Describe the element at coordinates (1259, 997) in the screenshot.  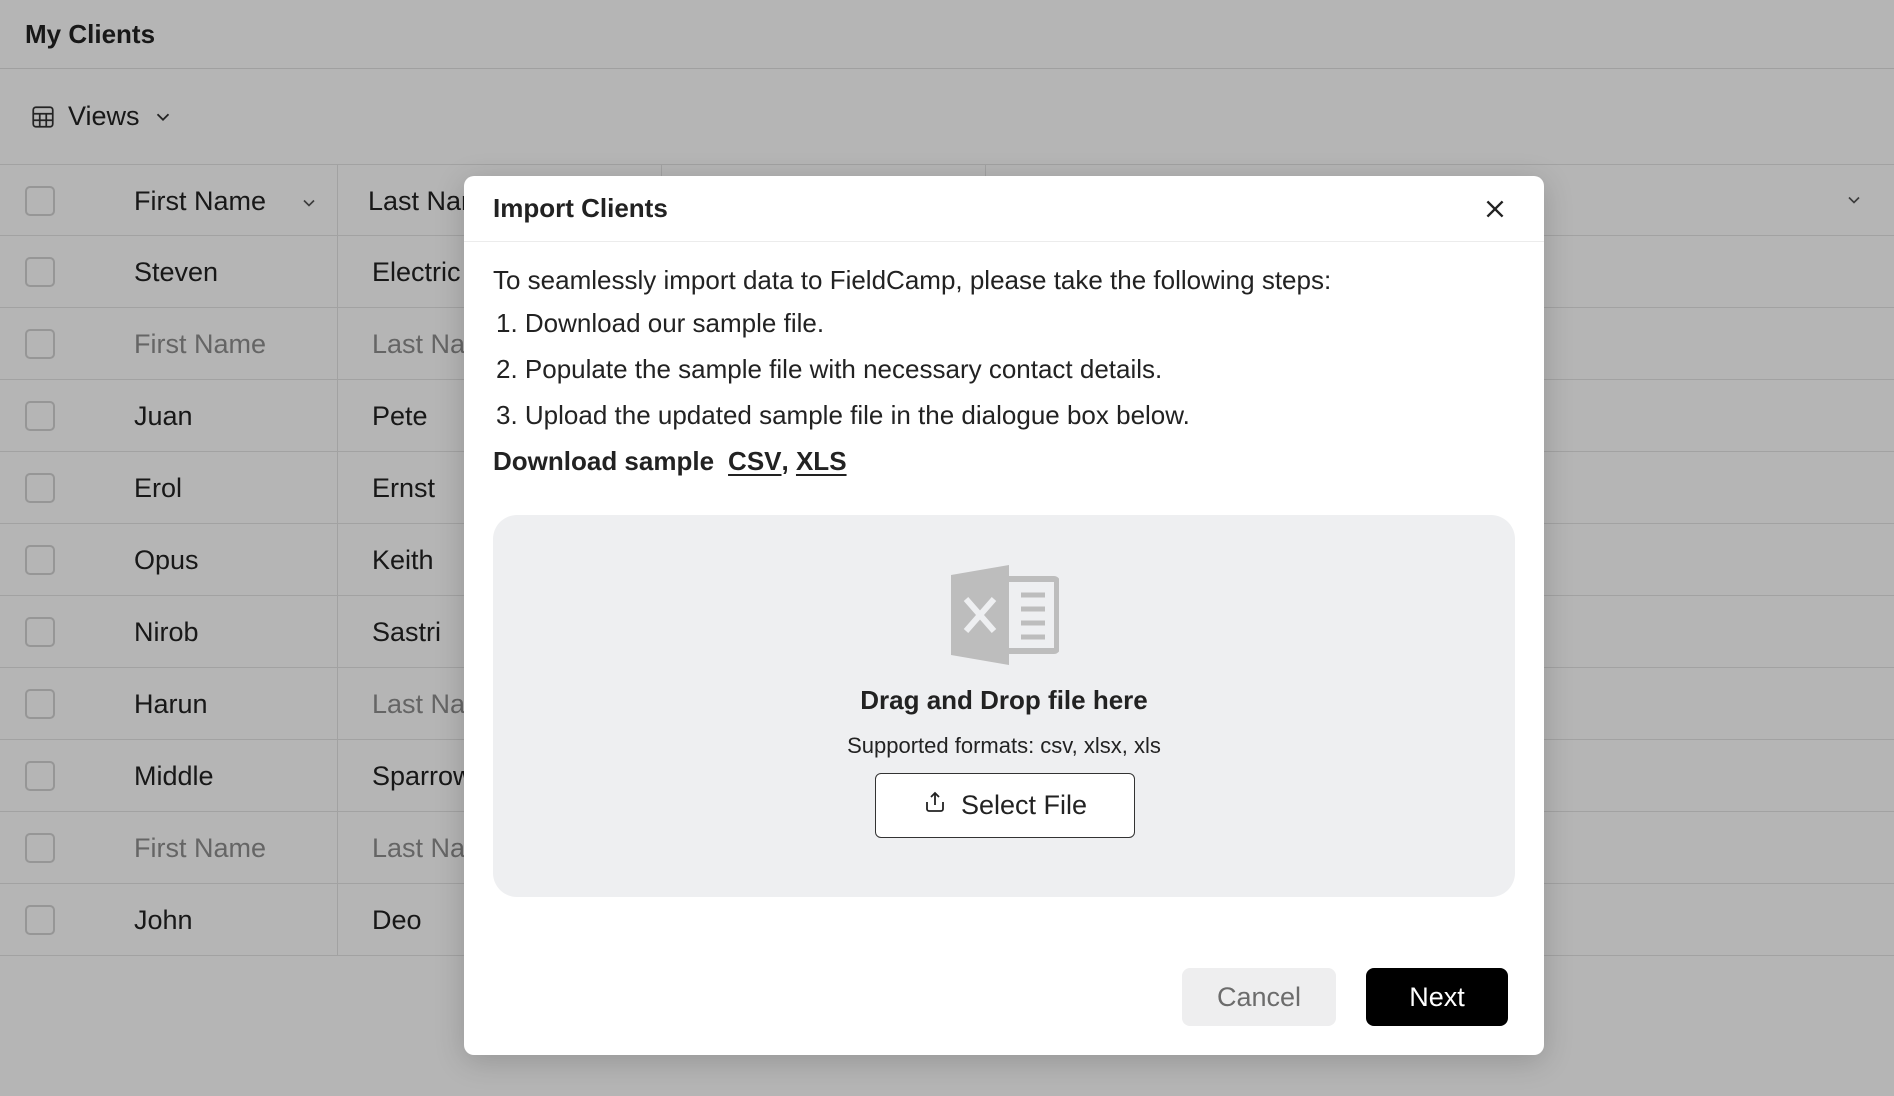
I see `cancel-button: Cancel` at that location.